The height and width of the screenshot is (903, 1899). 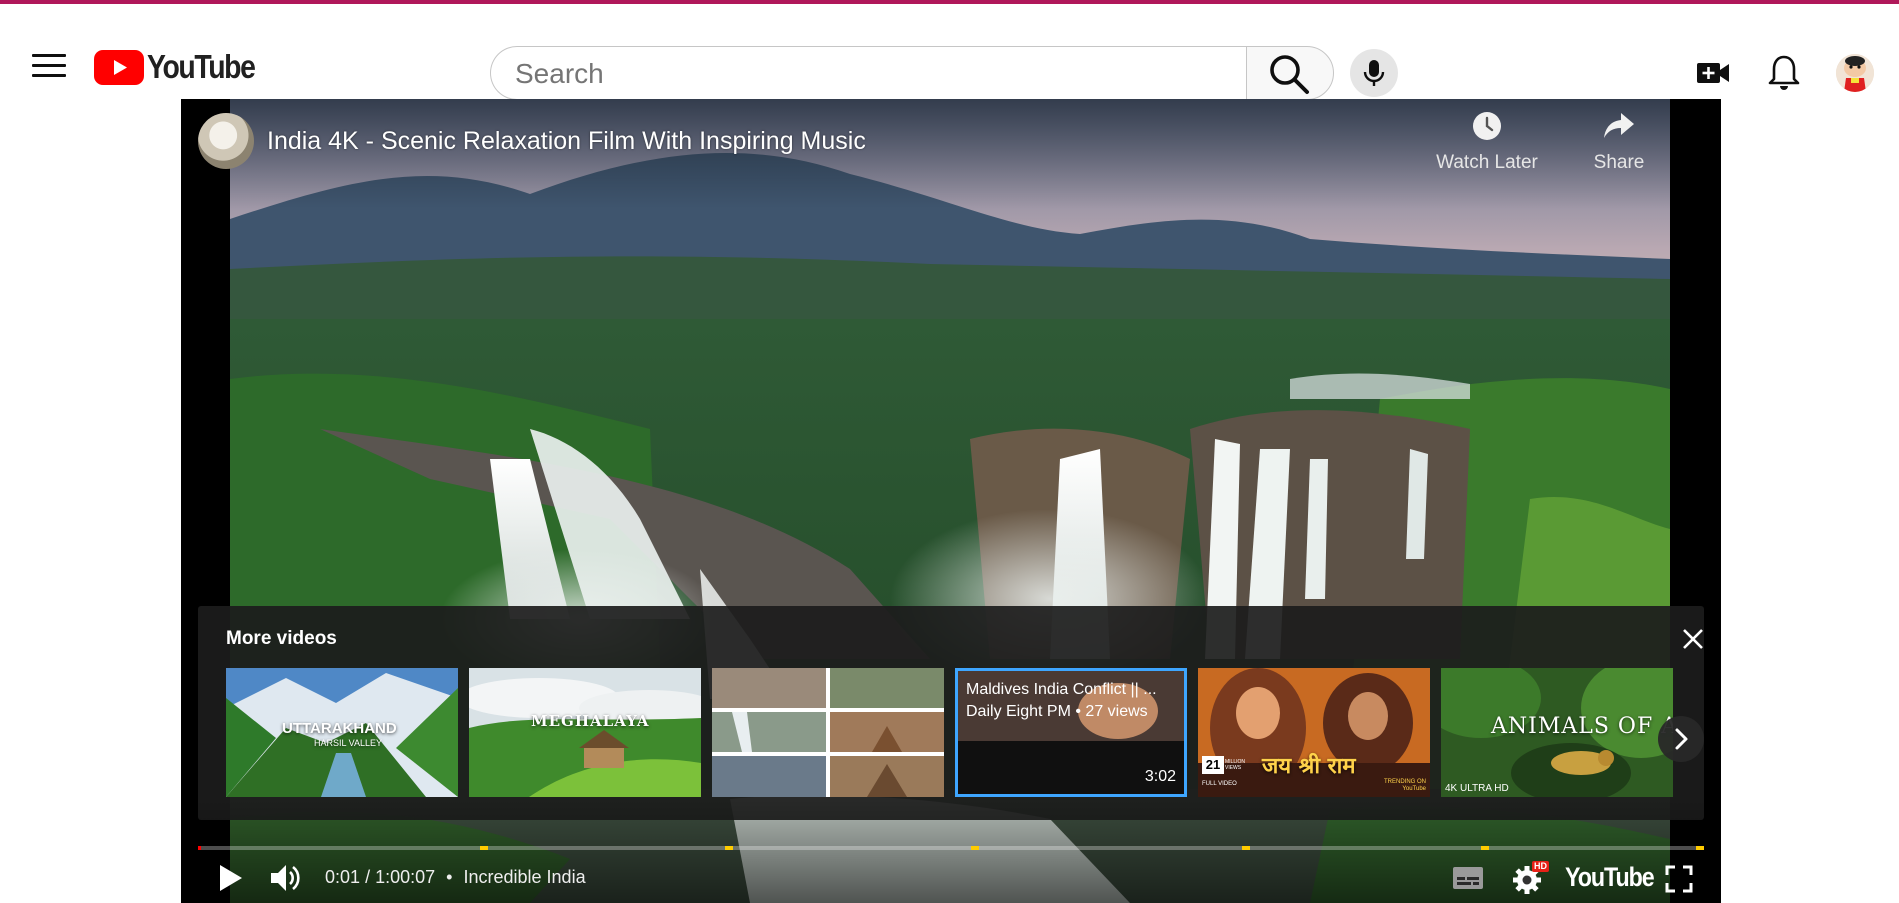 I want to click on thumbnail-corner-text: 4K ULTRA HD, so click(x=1477, y=788).